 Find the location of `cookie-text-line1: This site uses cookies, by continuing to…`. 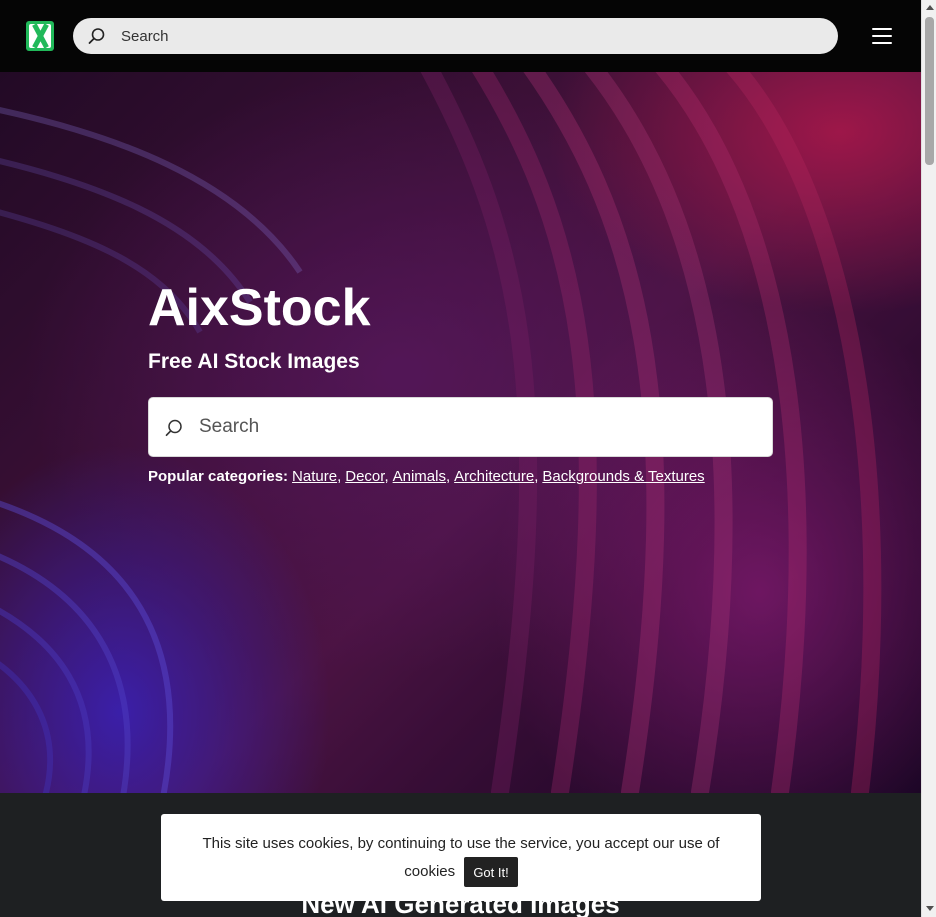

cookie-text-line1: This site uses cookies, by continuing to… is located at coordinates (461, 843).